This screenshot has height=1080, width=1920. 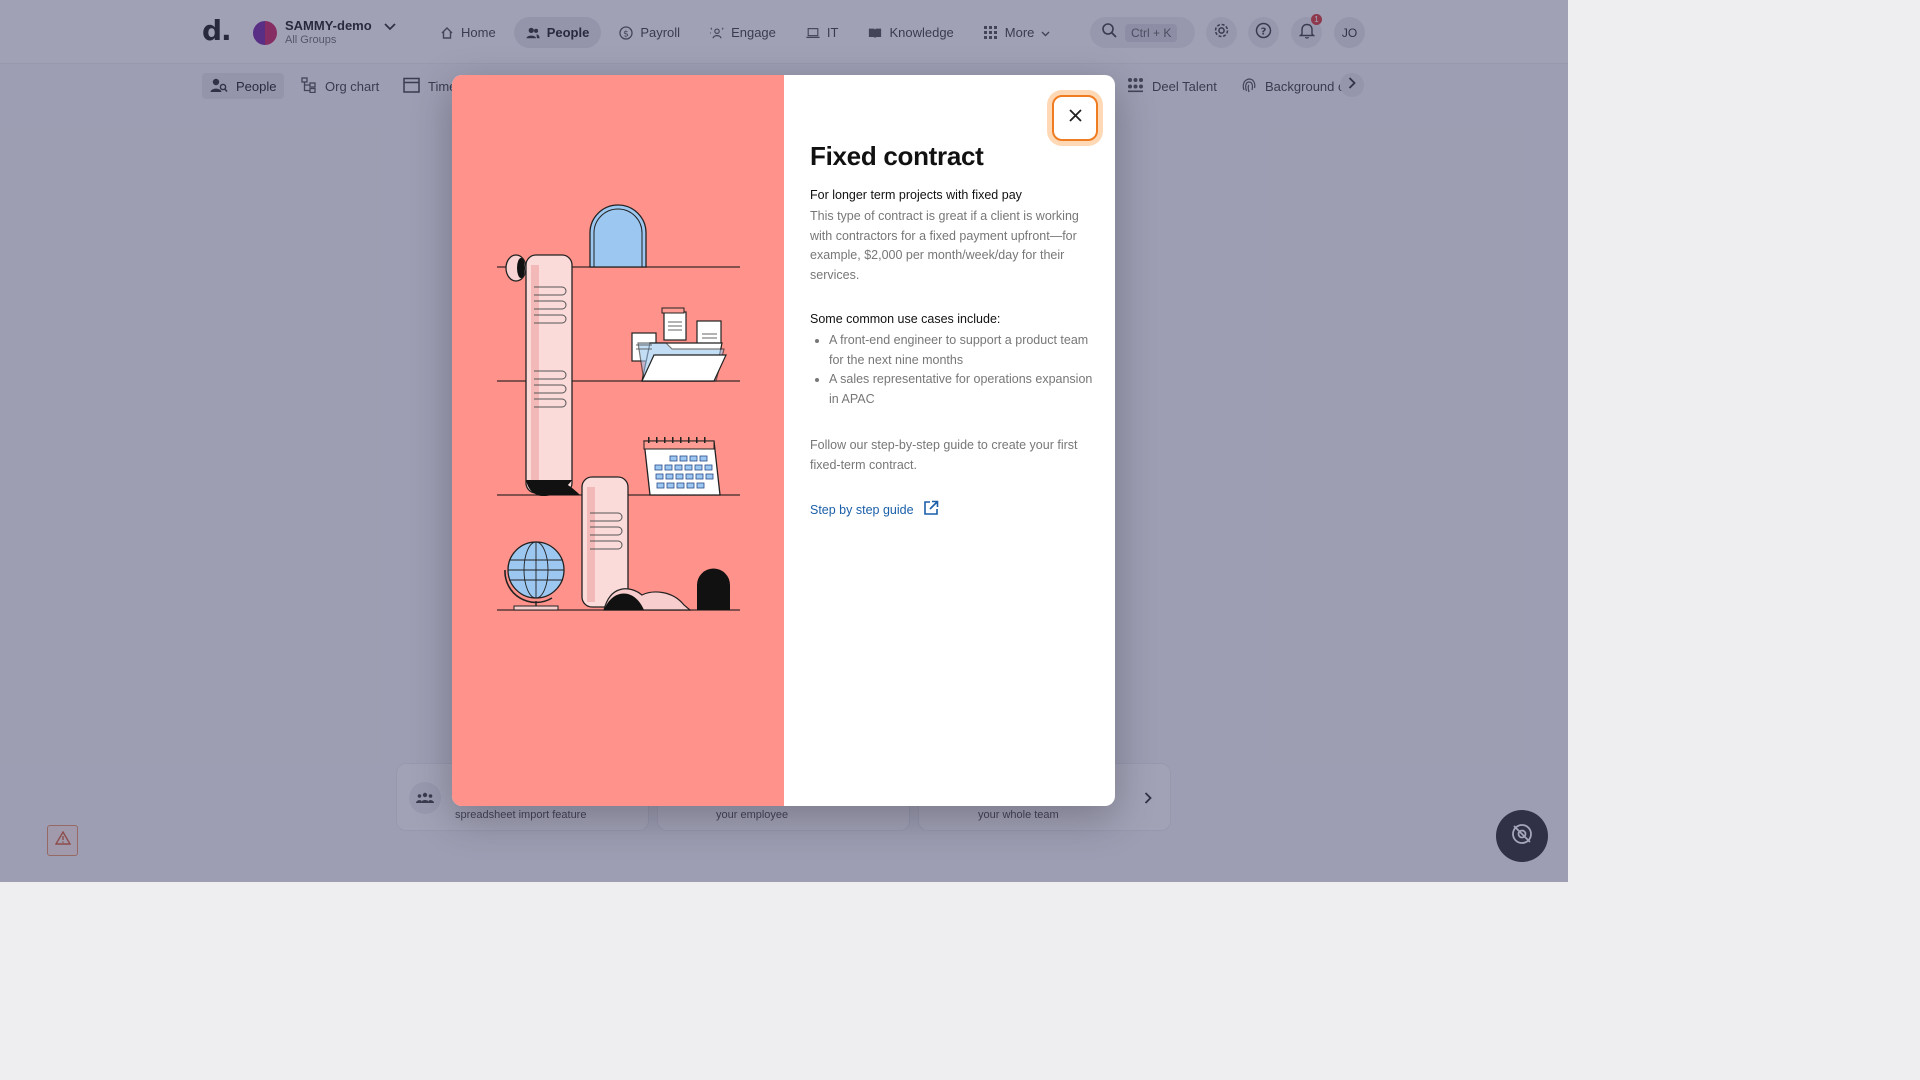 I want to click on external-link-icon, so click(x=931, y=509).